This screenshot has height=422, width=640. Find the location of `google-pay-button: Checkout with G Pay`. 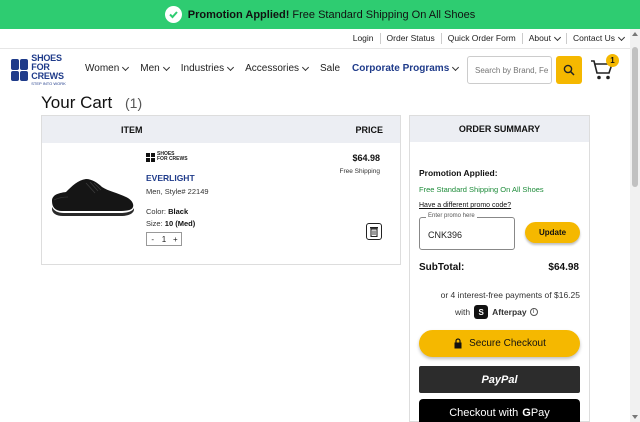

google-pay-button: Checkout with G Pay is located at coordinates (499, 410).